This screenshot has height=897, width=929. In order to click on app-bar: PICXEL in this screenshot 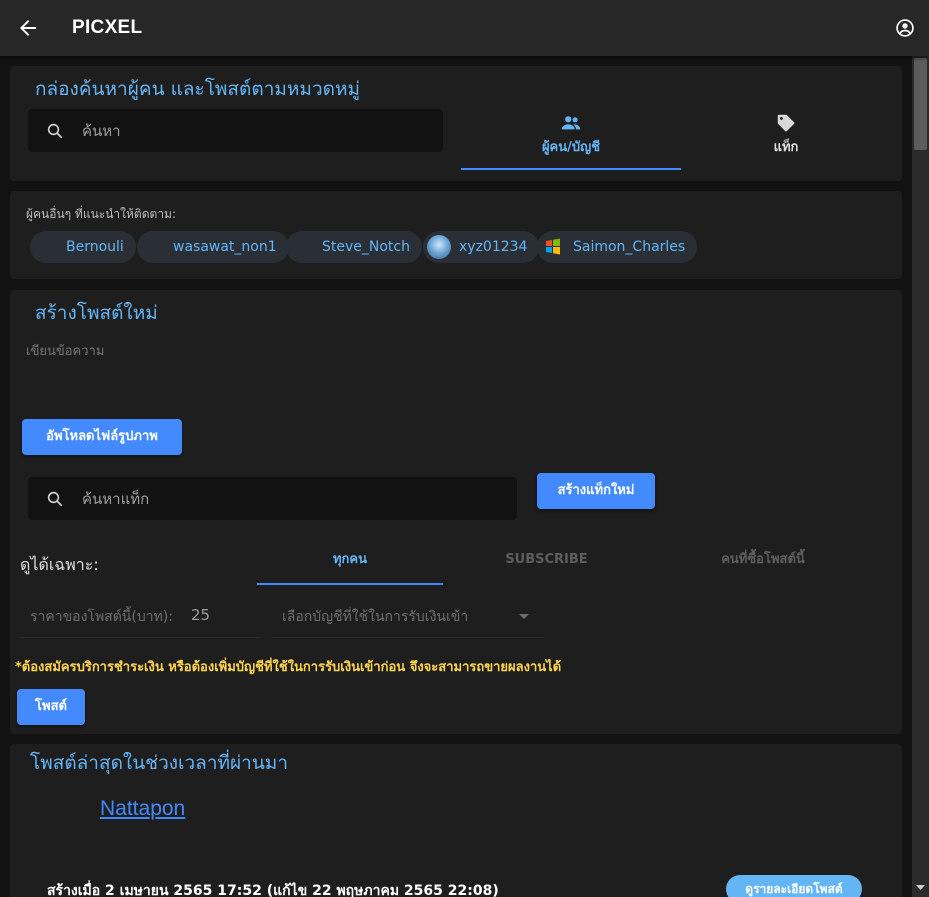, I will do `click(464, 28)`.